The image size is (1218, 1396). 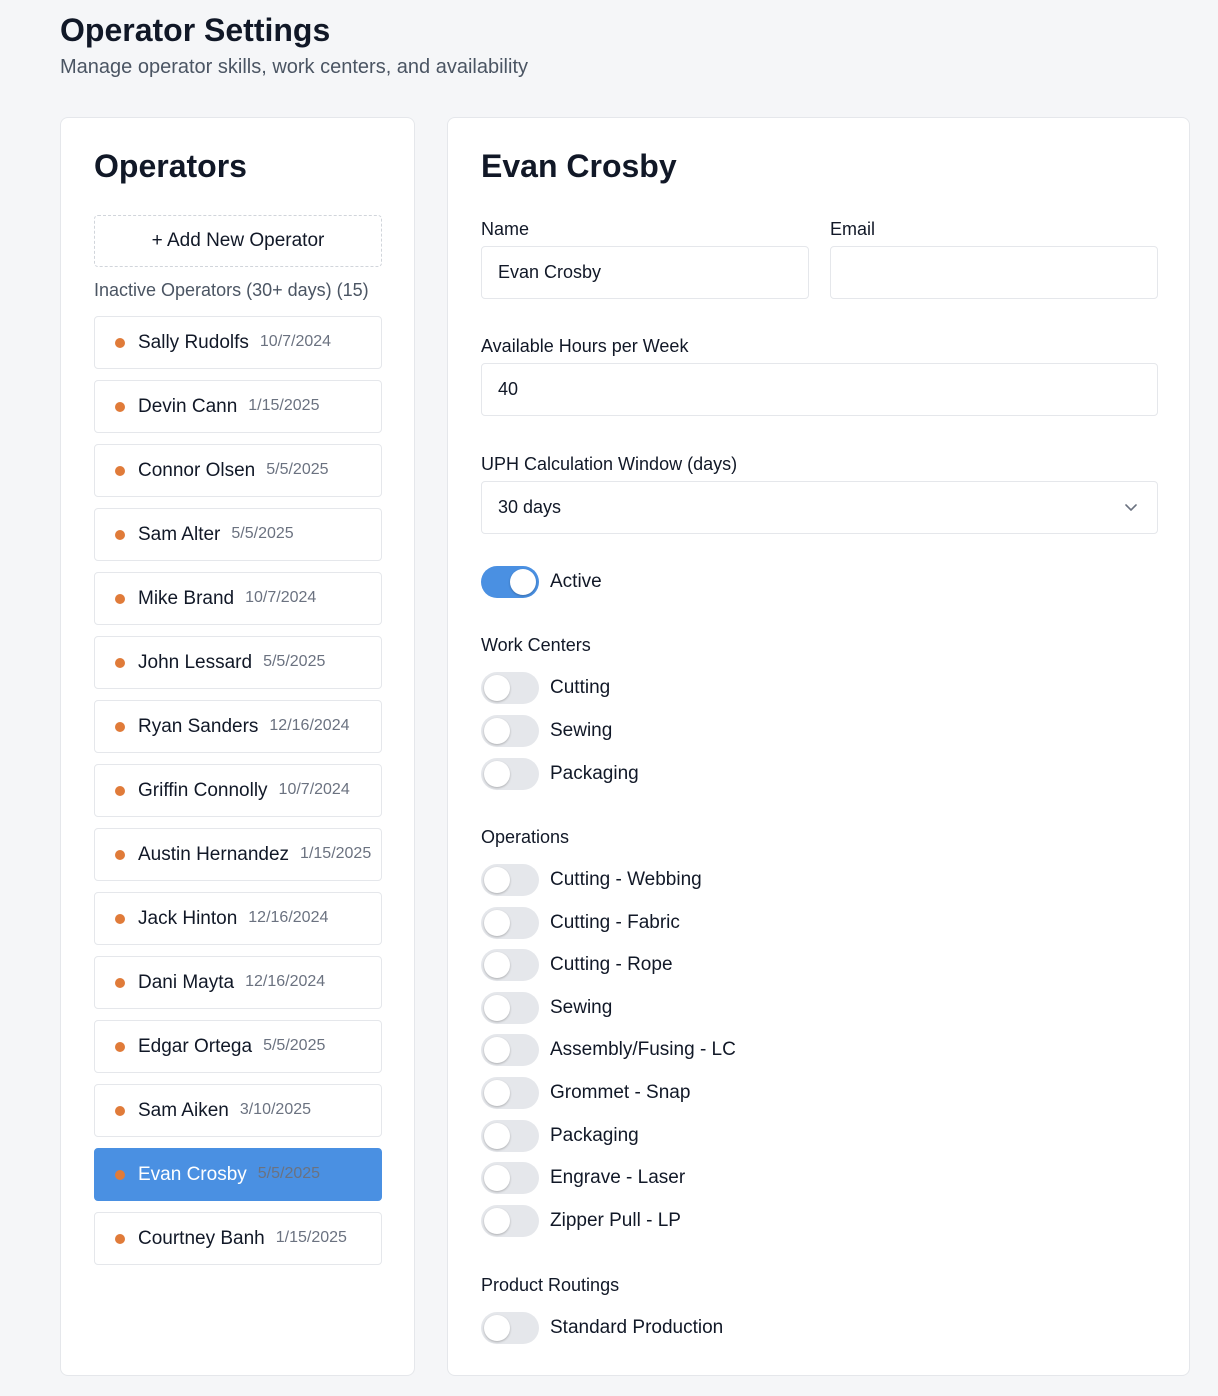 I want to click on work-center-toggle-label: Sewing, so click(x=581, y=730).